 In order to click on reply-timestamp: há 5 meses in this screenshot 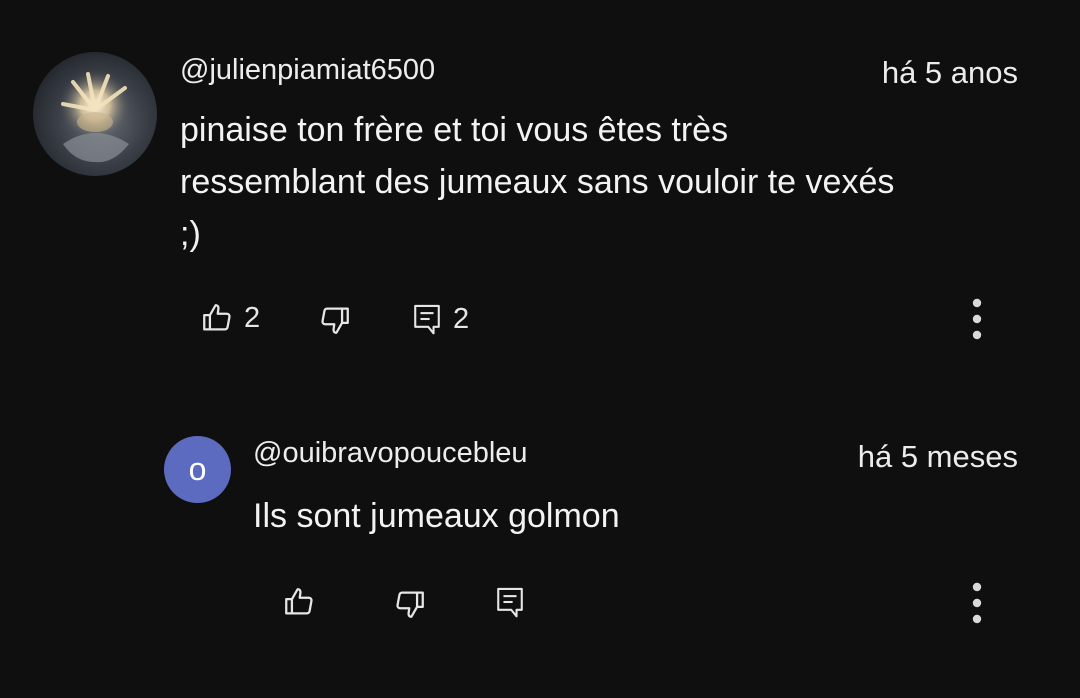, I will do `click(937, 456)`.